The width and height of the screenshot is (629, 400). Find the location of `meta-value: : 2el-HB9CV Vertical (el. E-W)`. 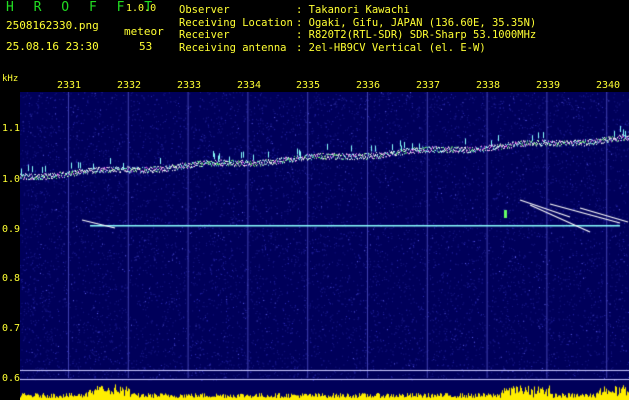

meta-value: : 2el-HB9CV Vertical (el. E-W) is located at coordinates (391, 47).